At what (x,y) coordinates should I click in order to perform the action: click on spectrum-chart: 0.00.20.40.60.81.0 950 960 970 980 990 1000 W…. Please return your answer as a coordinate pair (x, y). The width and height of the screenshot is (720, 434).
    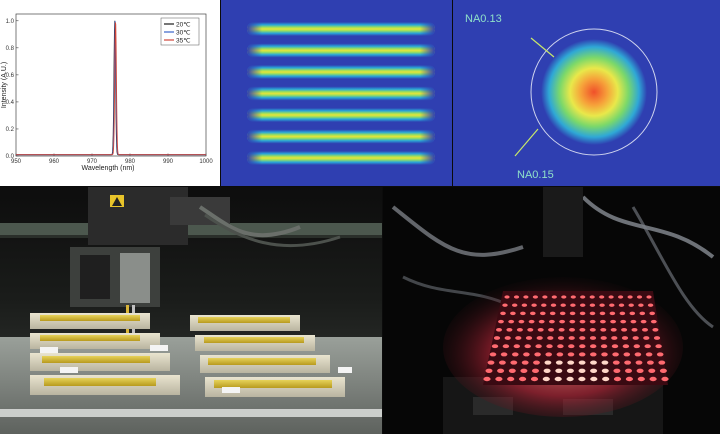
    Looking at the image, I should click on (107, 92).